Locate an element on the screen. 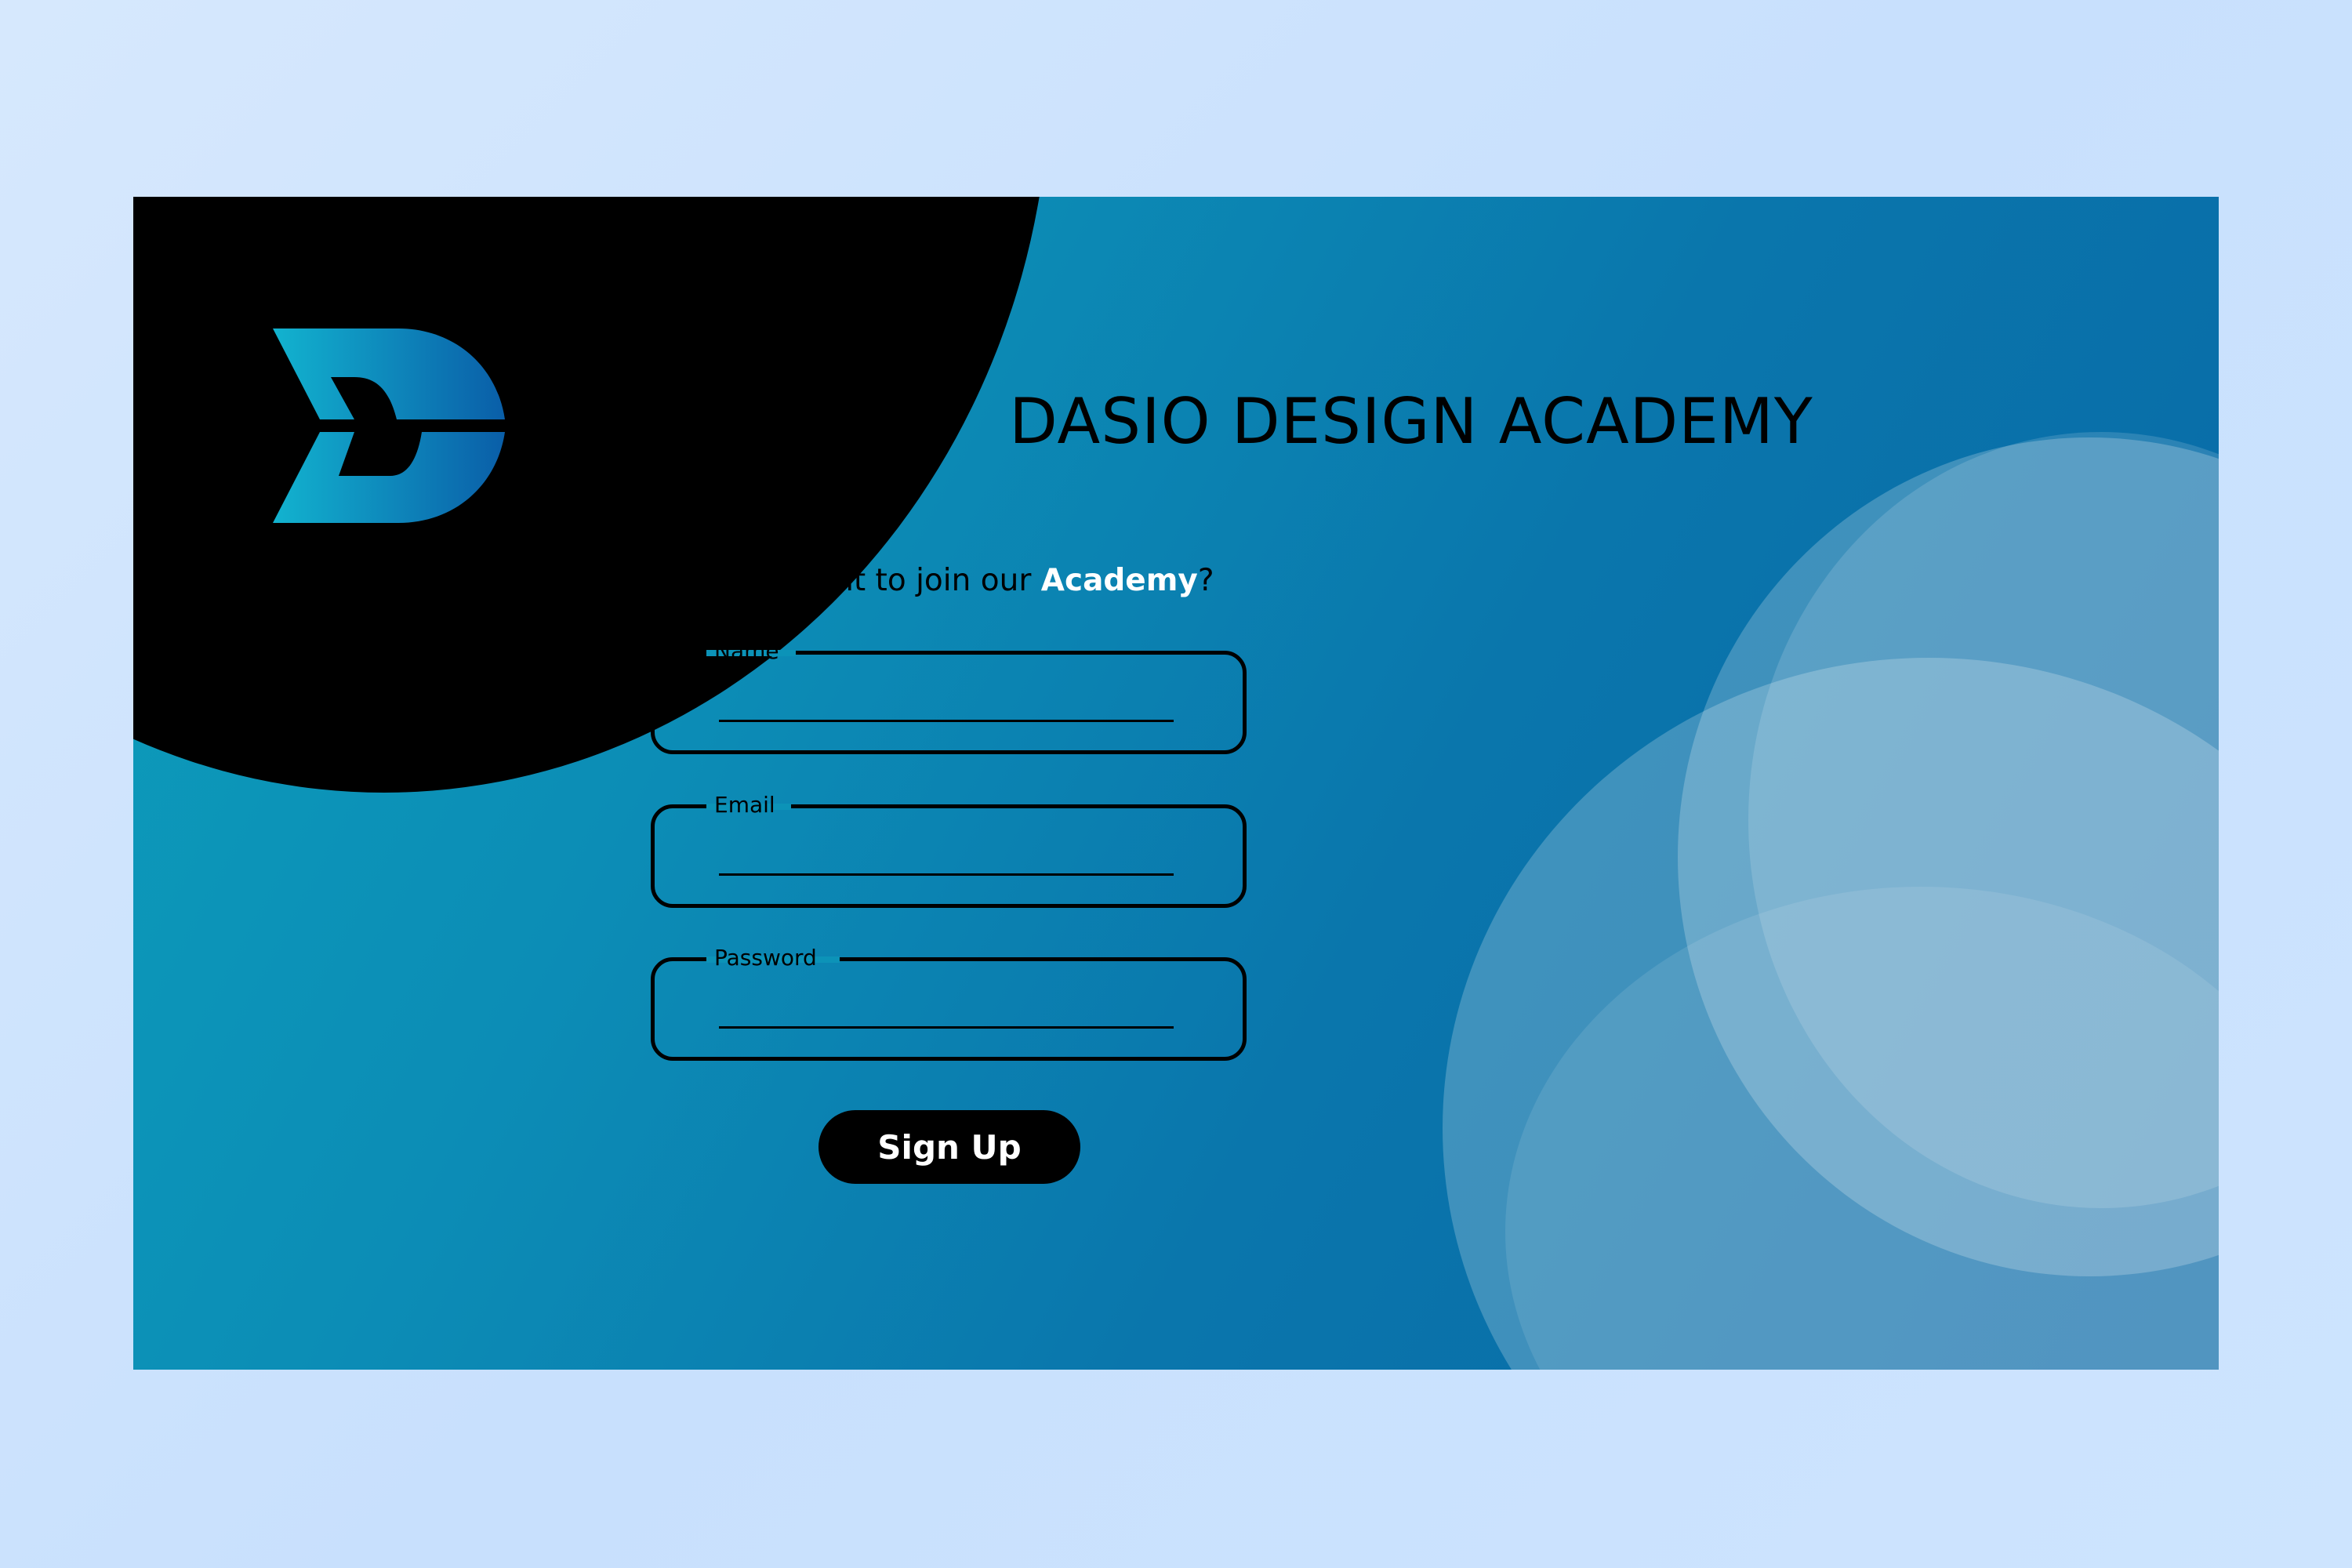 Image resolution: width=2352 pixels, height=1568 pixels. page-title: DASIO DESIGN ACADEMY is located at coordinates (1411, 422).